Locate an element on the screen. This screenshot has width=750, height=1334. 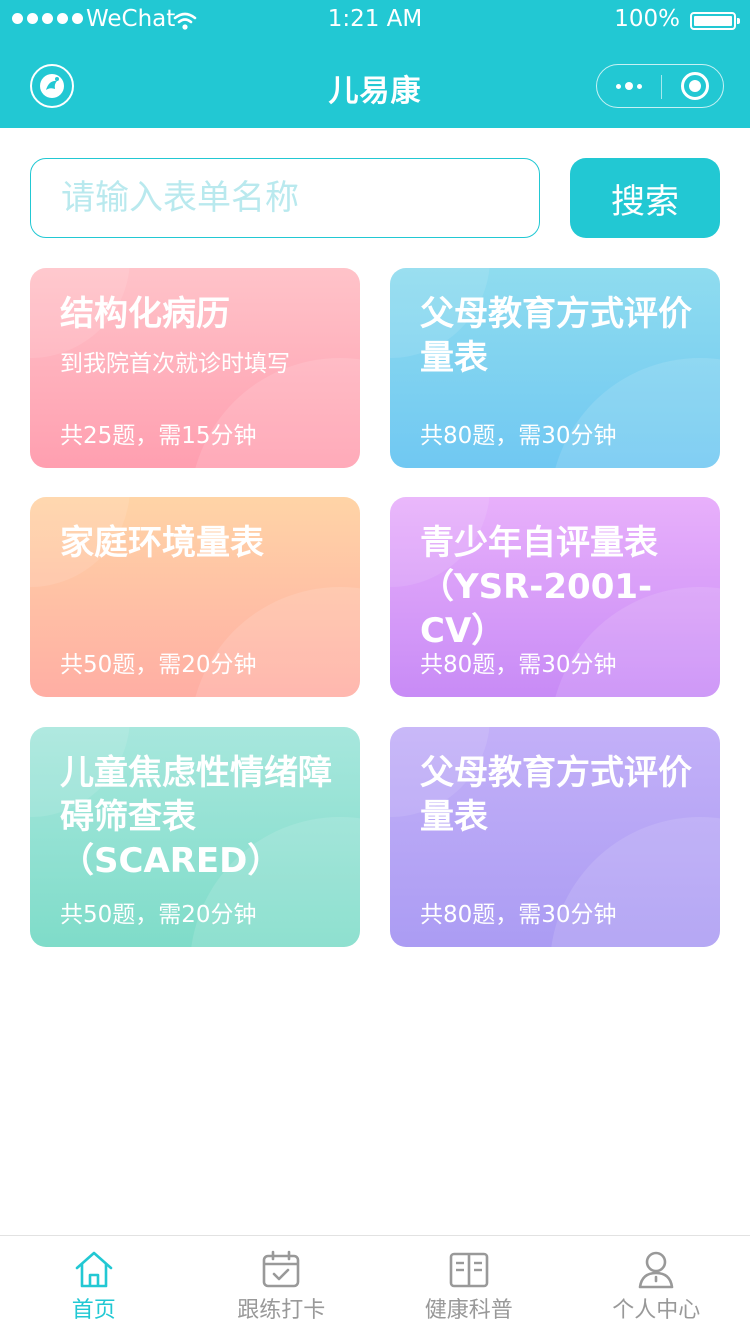
mini-program-capsule is located at coordinates (660, 86).